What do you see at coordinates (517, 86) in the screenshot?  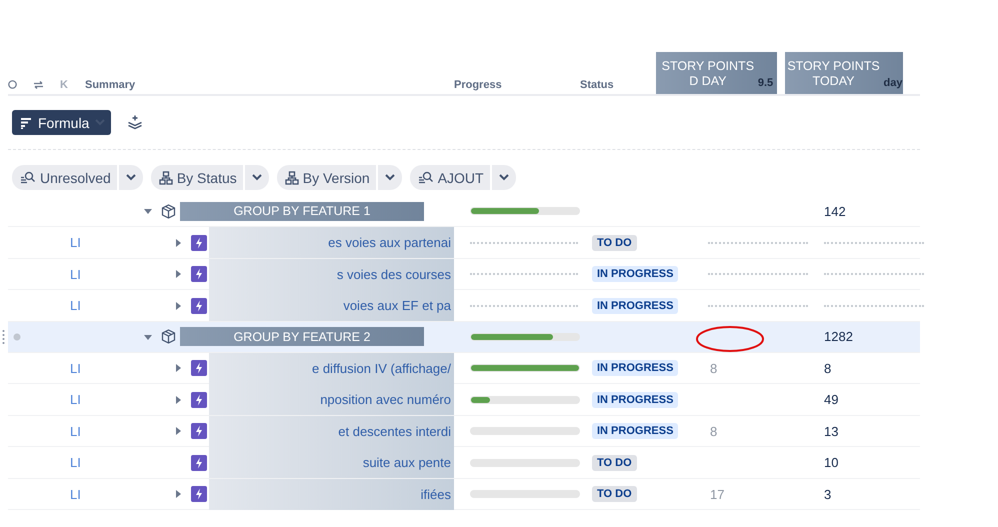 I see `column-header: Progress` at bounding box center [517, 86].